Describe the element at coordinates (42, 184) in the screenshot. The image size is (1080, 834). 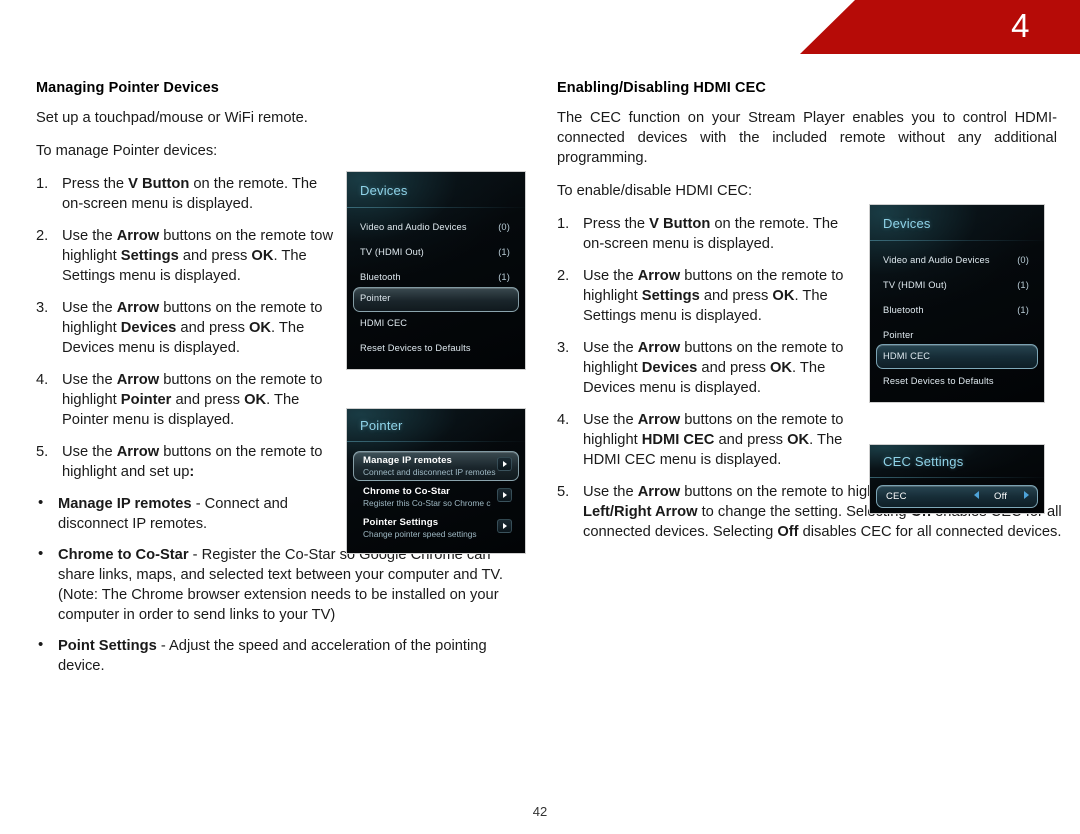
I see `step-number: 1.` at that location.